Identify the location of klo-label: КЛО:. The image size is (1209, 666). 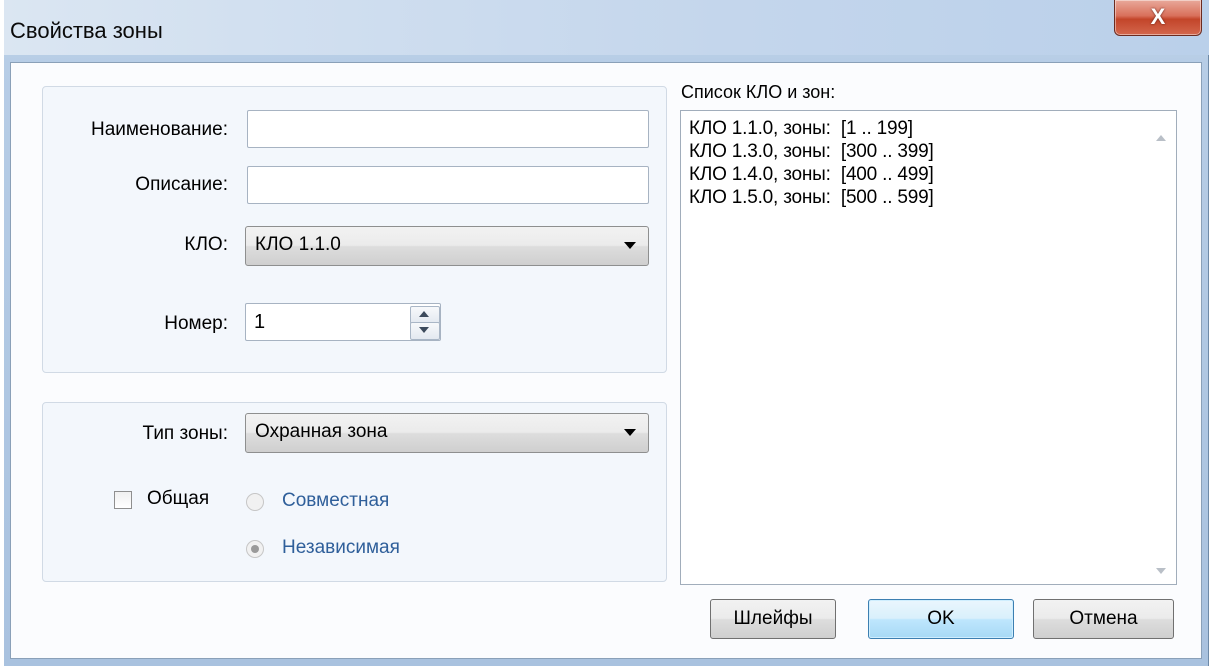
(206, 244).